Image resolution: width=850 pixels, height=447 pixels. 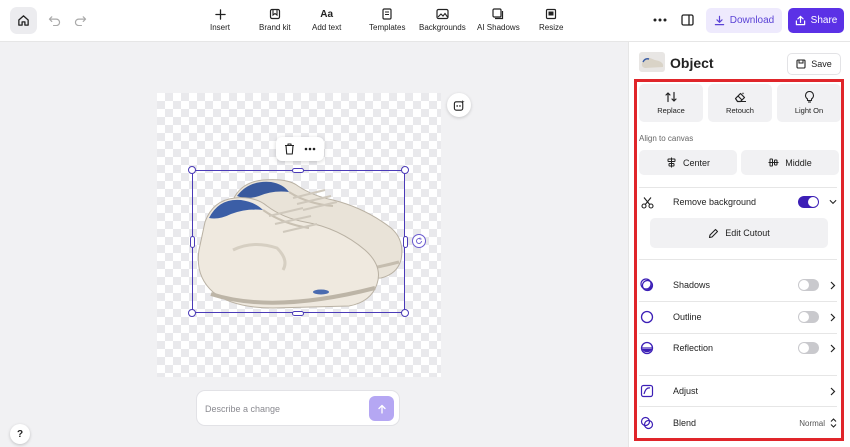 What do you see at coordinates (192, 170) in the screenshot?
I see `resize-handle-top-left` at bounding box center [192, 170].